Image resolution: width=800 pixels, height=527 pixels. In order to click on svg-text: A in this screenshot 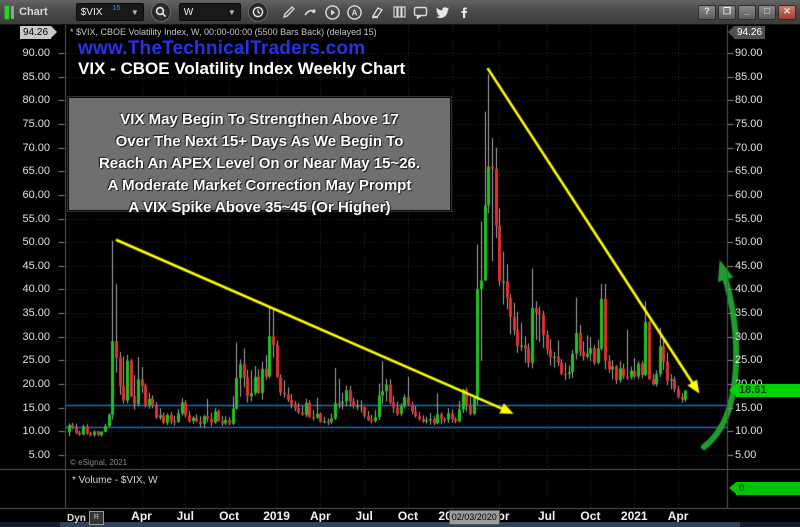, I will do `click(355, 12)`.